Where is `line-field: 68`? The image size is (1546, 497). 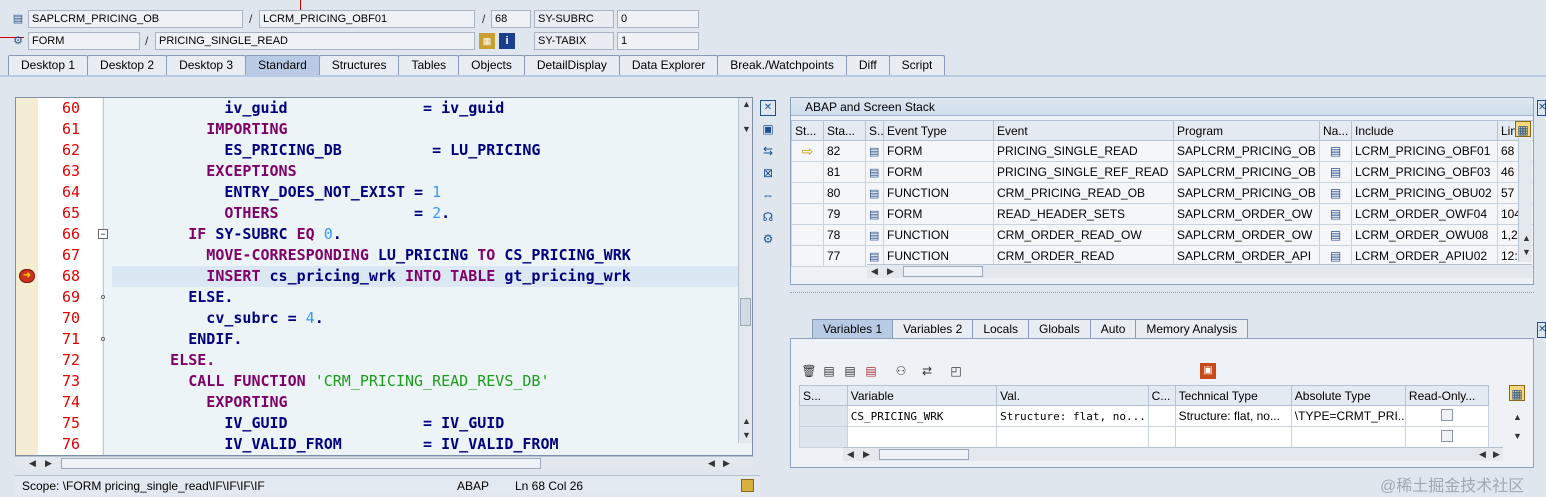 line-field: 68 is located at coordinates (511, 19).